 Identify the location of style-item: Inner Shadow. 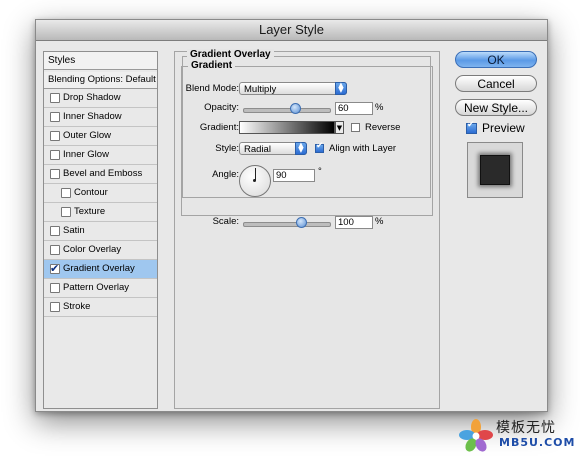
(100, 117).